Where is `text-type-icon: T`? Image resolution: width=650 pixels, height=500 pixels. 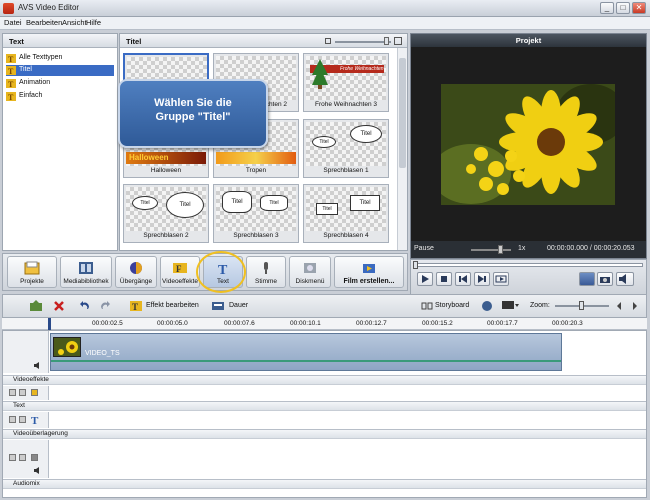
text-type-icon: T is located at coordinates (11, 96).